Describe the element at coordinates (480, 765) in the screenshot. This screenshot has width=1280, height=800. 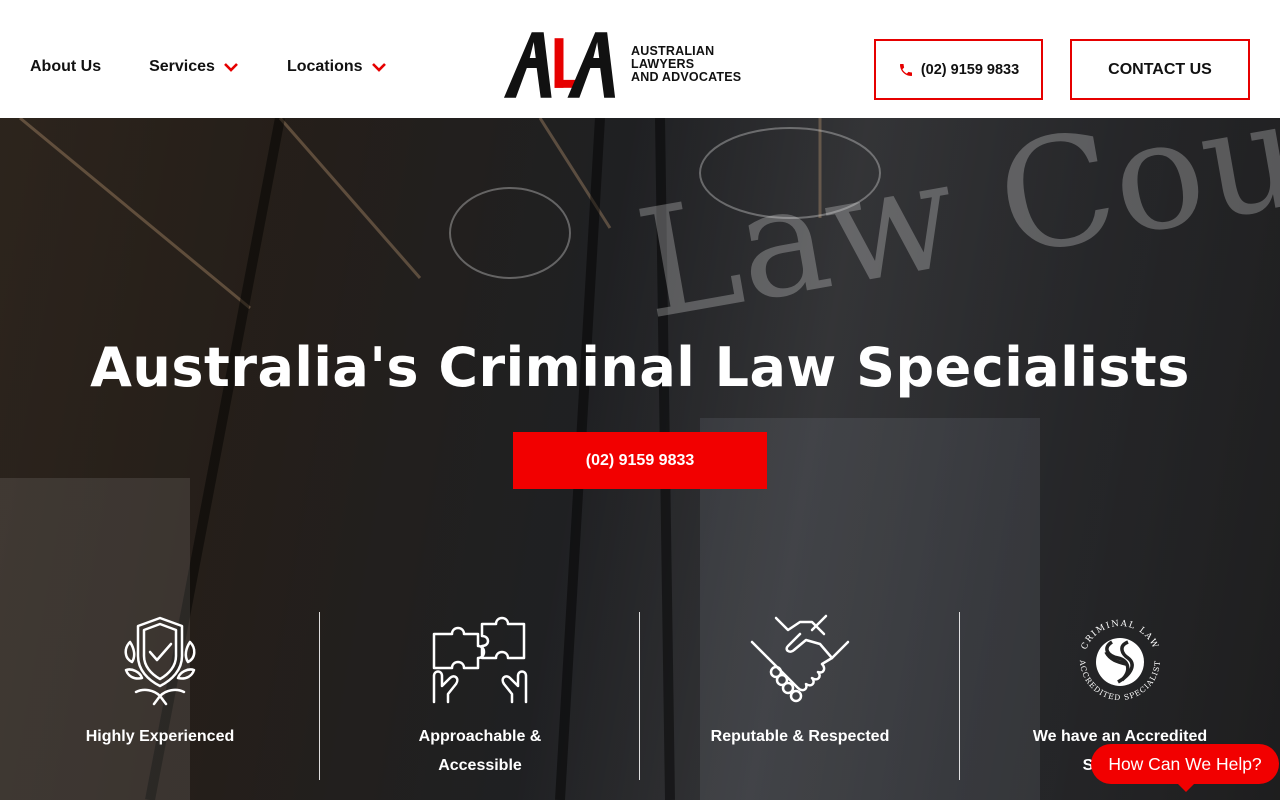
I see `feature-label-line2: Accessible` at that location.